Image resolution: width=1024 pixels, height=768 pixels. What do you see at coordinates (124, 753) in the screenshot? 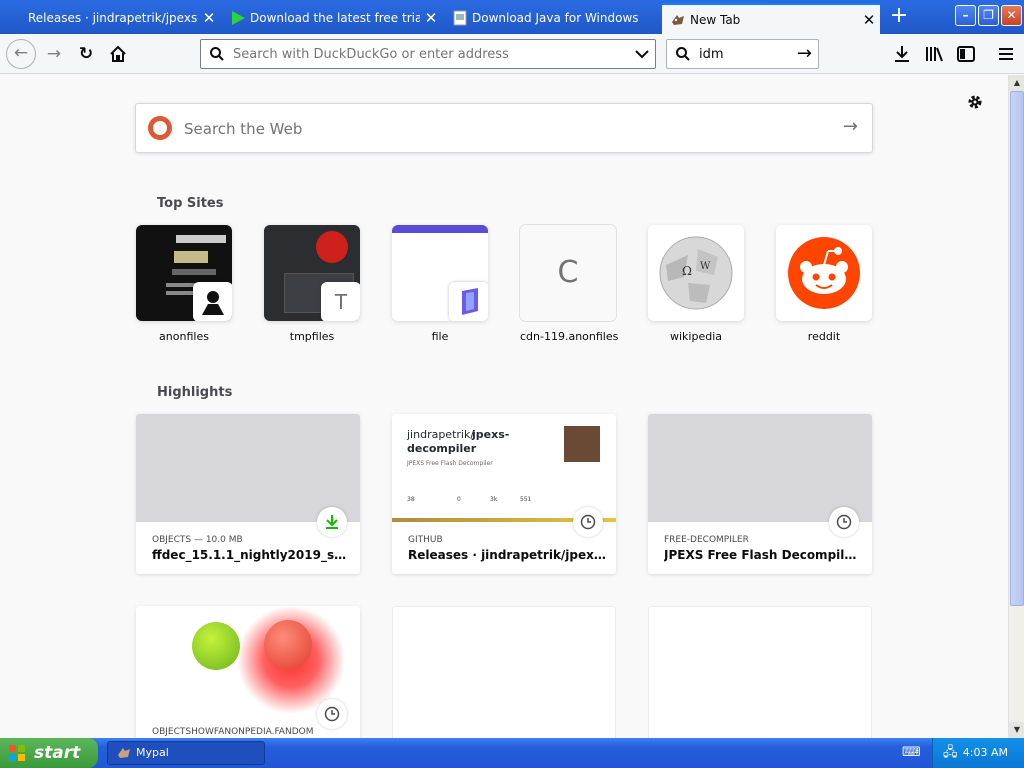
I see `mypal-icon` at bounding box center [124, 753].